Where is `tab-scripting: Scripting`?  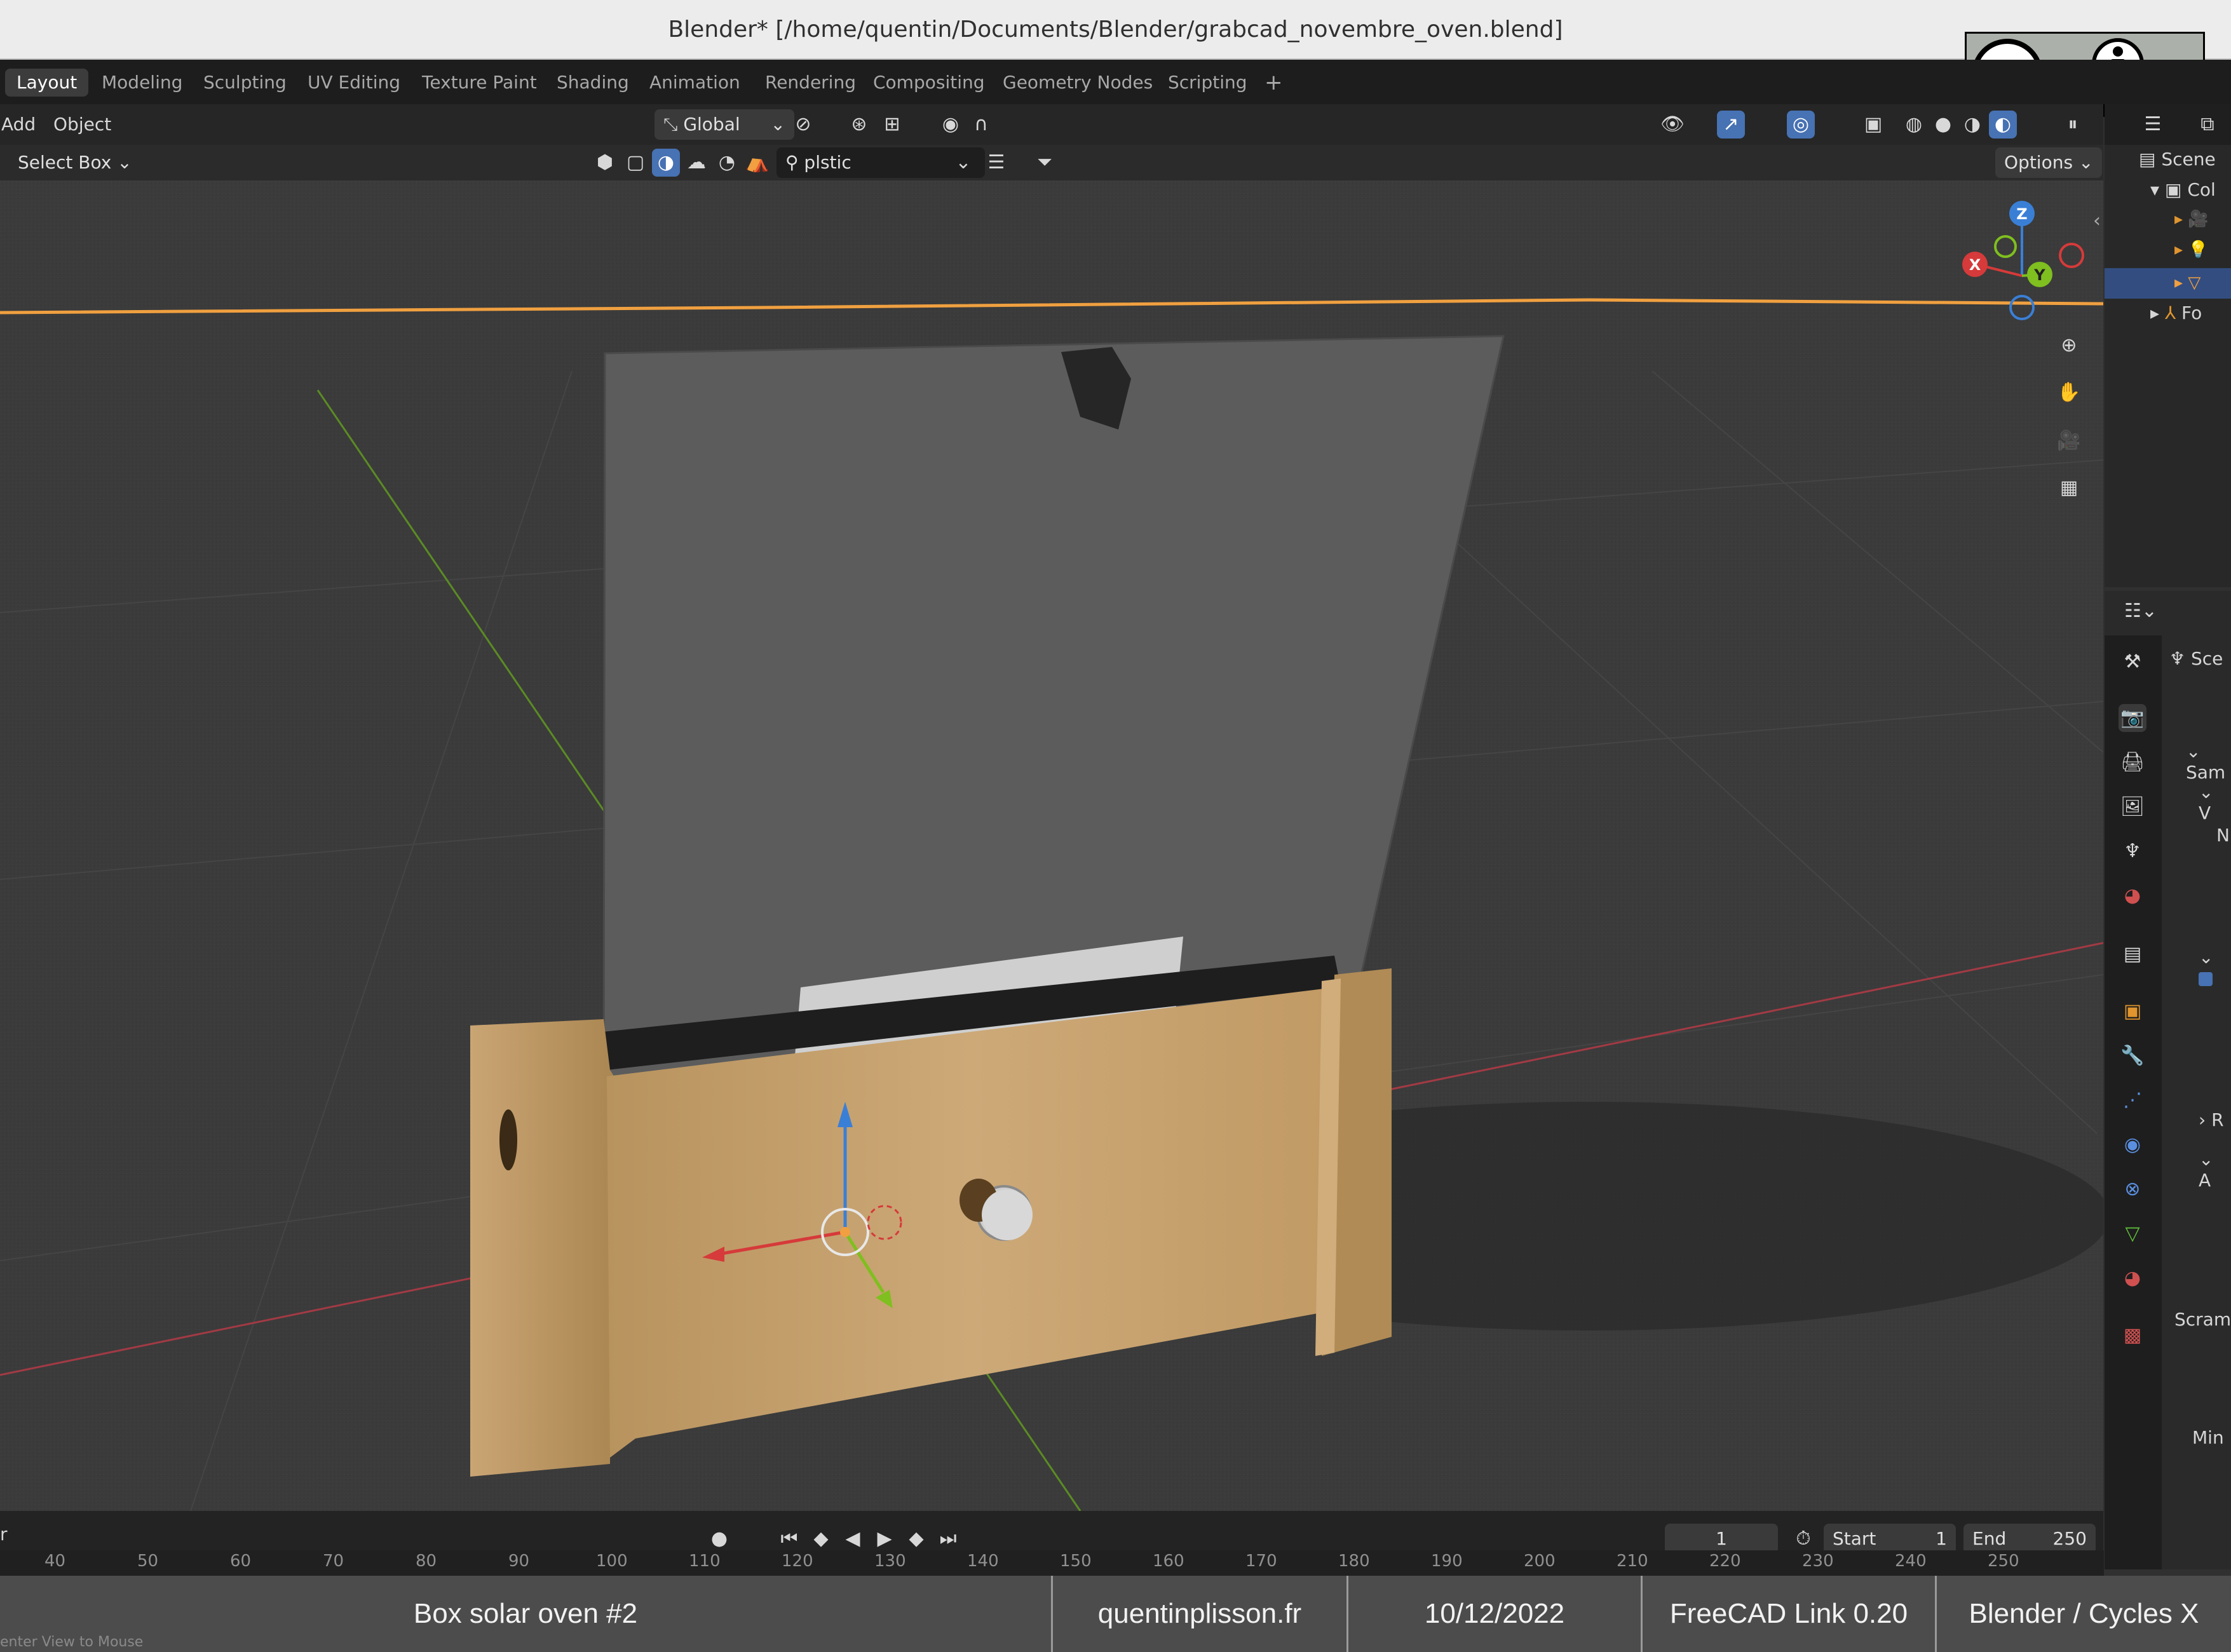 tab-scripting: Scripting is located at coordinates (1207, 83).